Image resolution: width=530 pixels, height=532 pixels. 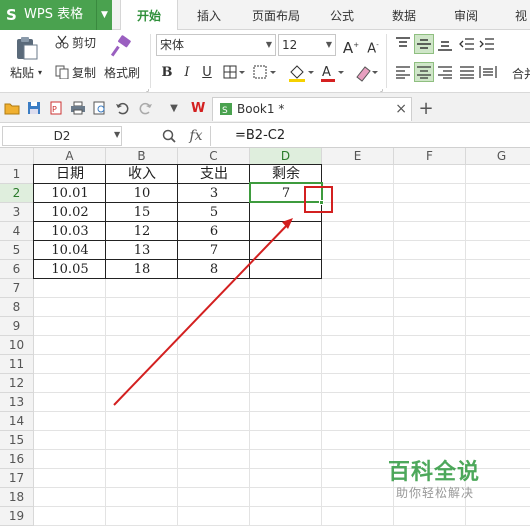 I want to click on watermark: 百科全说 助你轻松解决, so click(x=451, y=482).